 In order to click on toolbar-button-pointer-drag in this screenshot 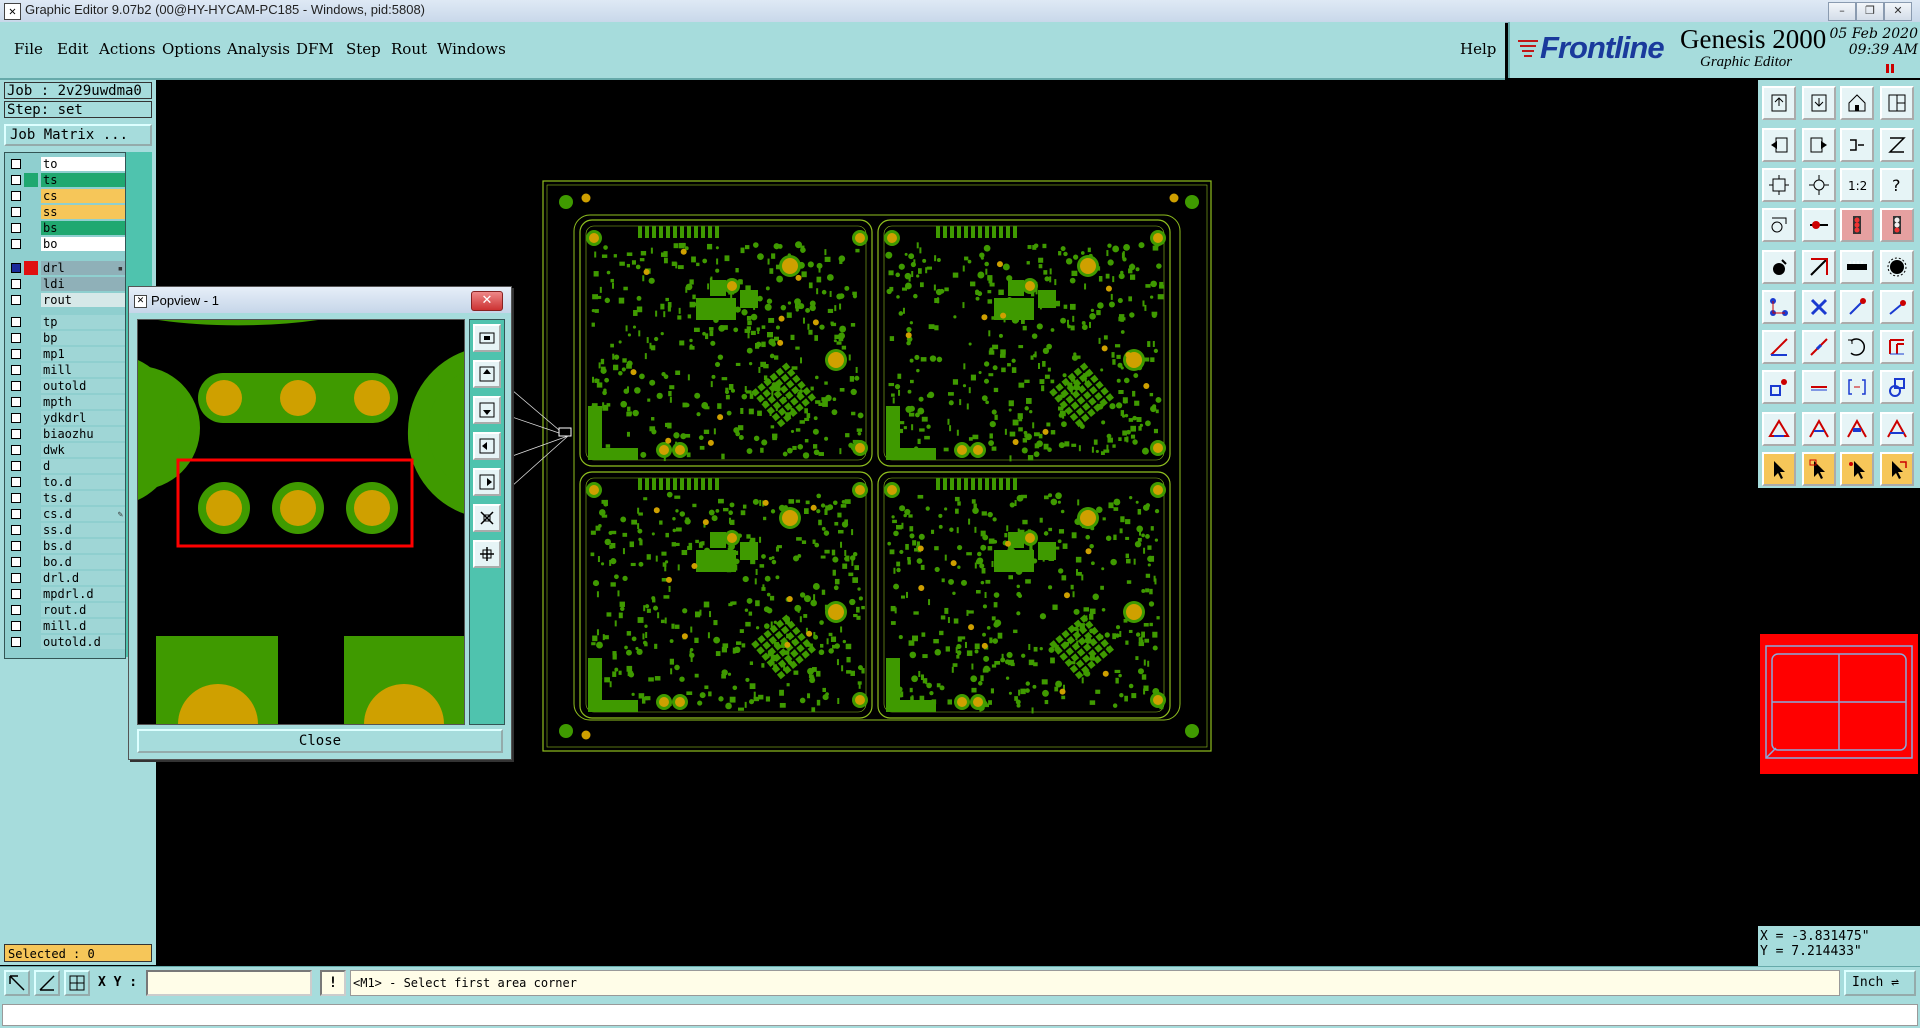, I will do `click(1897, 469)`.